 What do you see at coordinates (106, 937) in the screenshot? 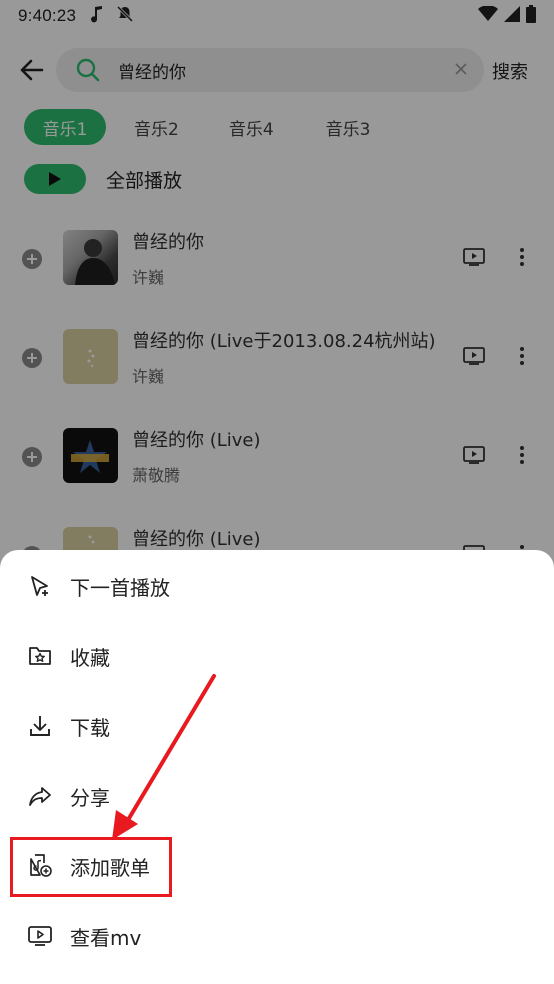
I see `menu-item-label: 查看mv` at bounding box center [106, 937].